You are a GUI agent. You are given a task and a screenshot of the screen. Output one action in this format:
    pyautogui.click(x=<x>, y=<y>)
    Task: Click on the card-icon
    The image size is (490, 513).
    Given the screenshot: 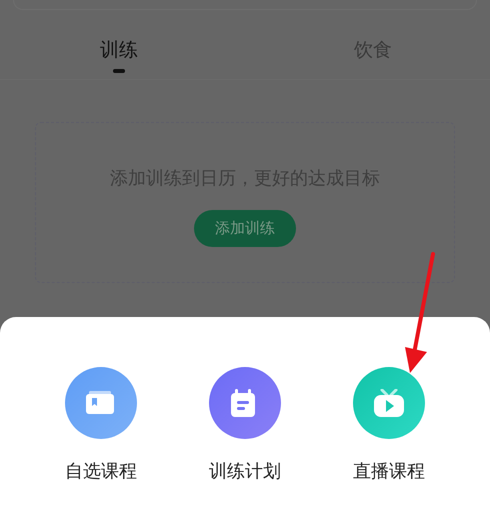 What is the action you would take?
    pyautogui.click(x=101, y=403)
    